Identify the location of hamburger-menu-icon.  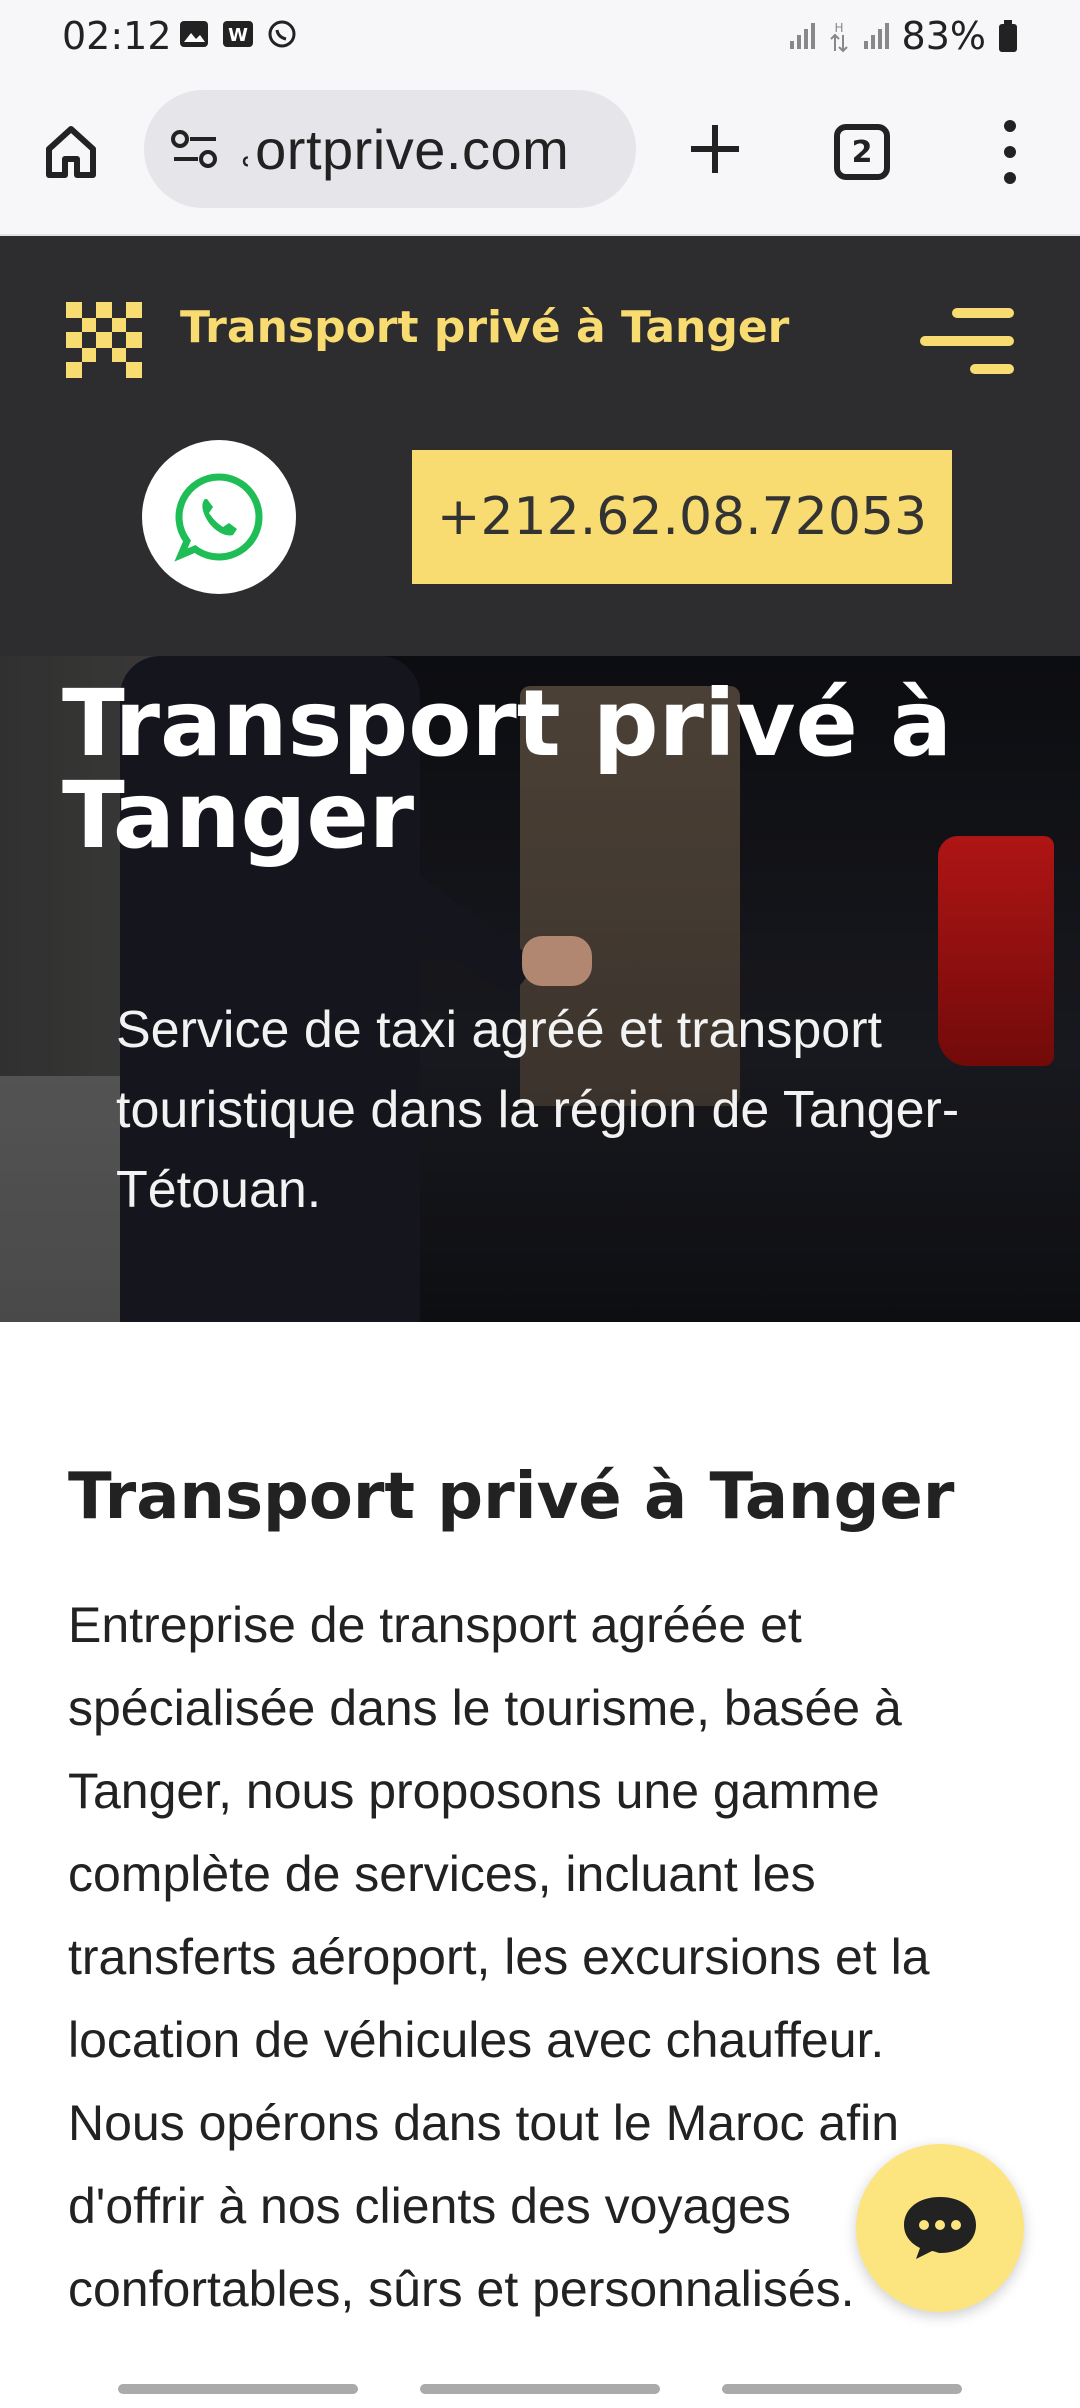
(967, 340).